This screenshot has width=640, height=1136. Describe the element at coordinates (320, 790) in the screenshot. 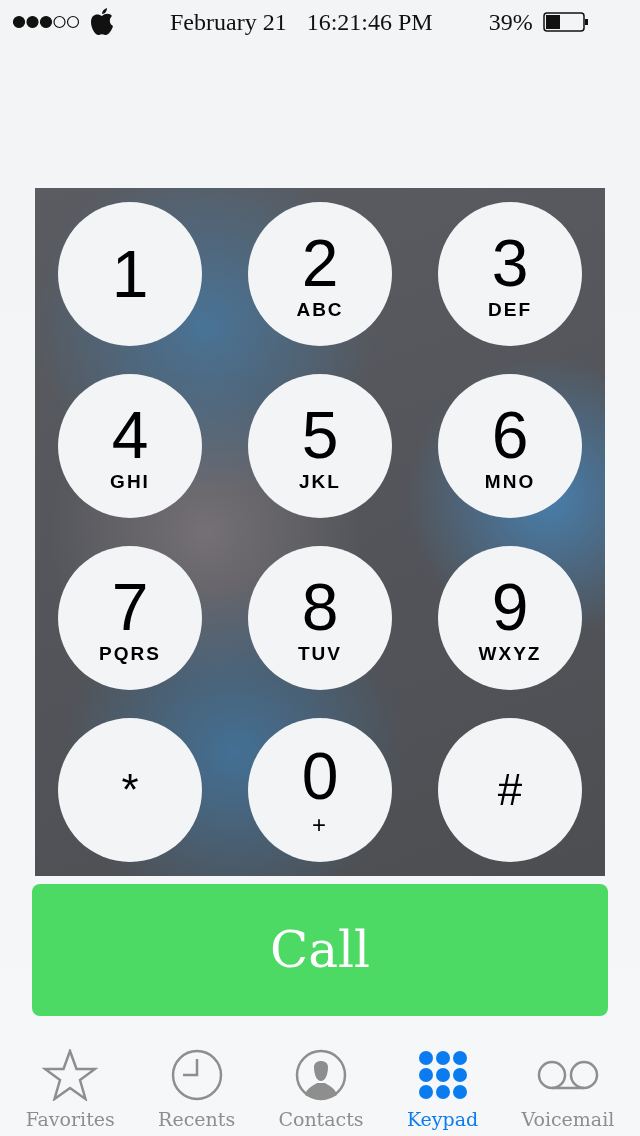

I see `keypad-key: 0 +` at that location.